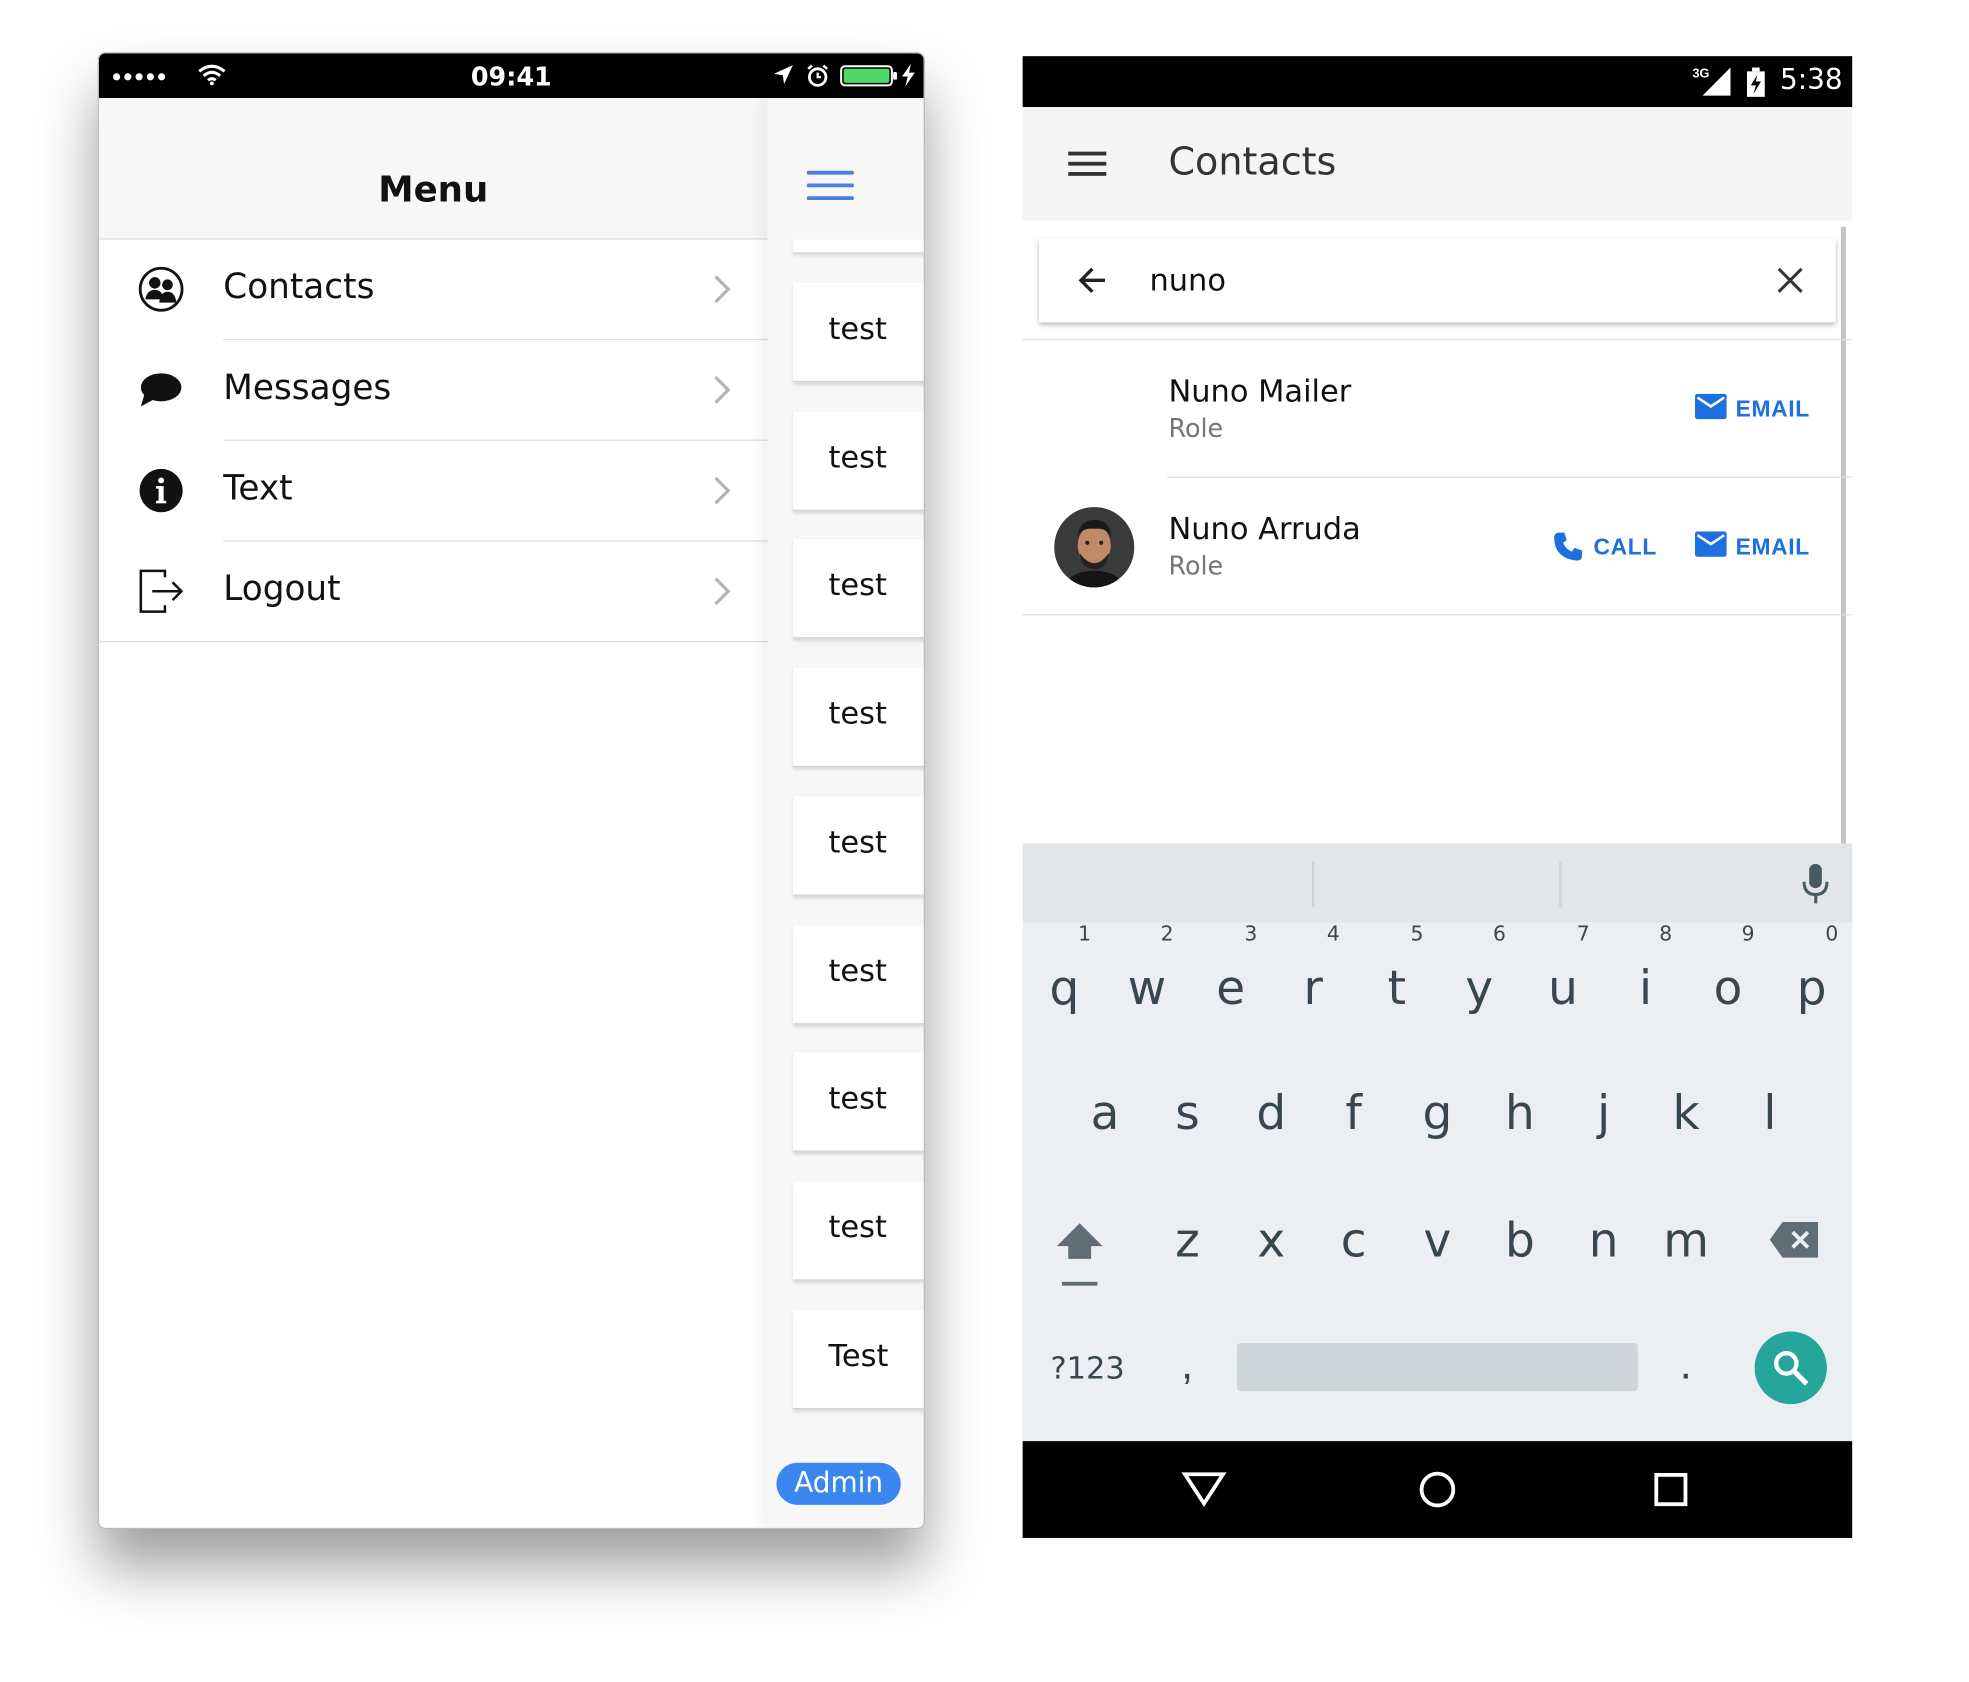 This screenshot has width=1969, height=1682. Describe the element at coordinates (1770, 1113) in the screenshot. I see `key-l: l` at that location.